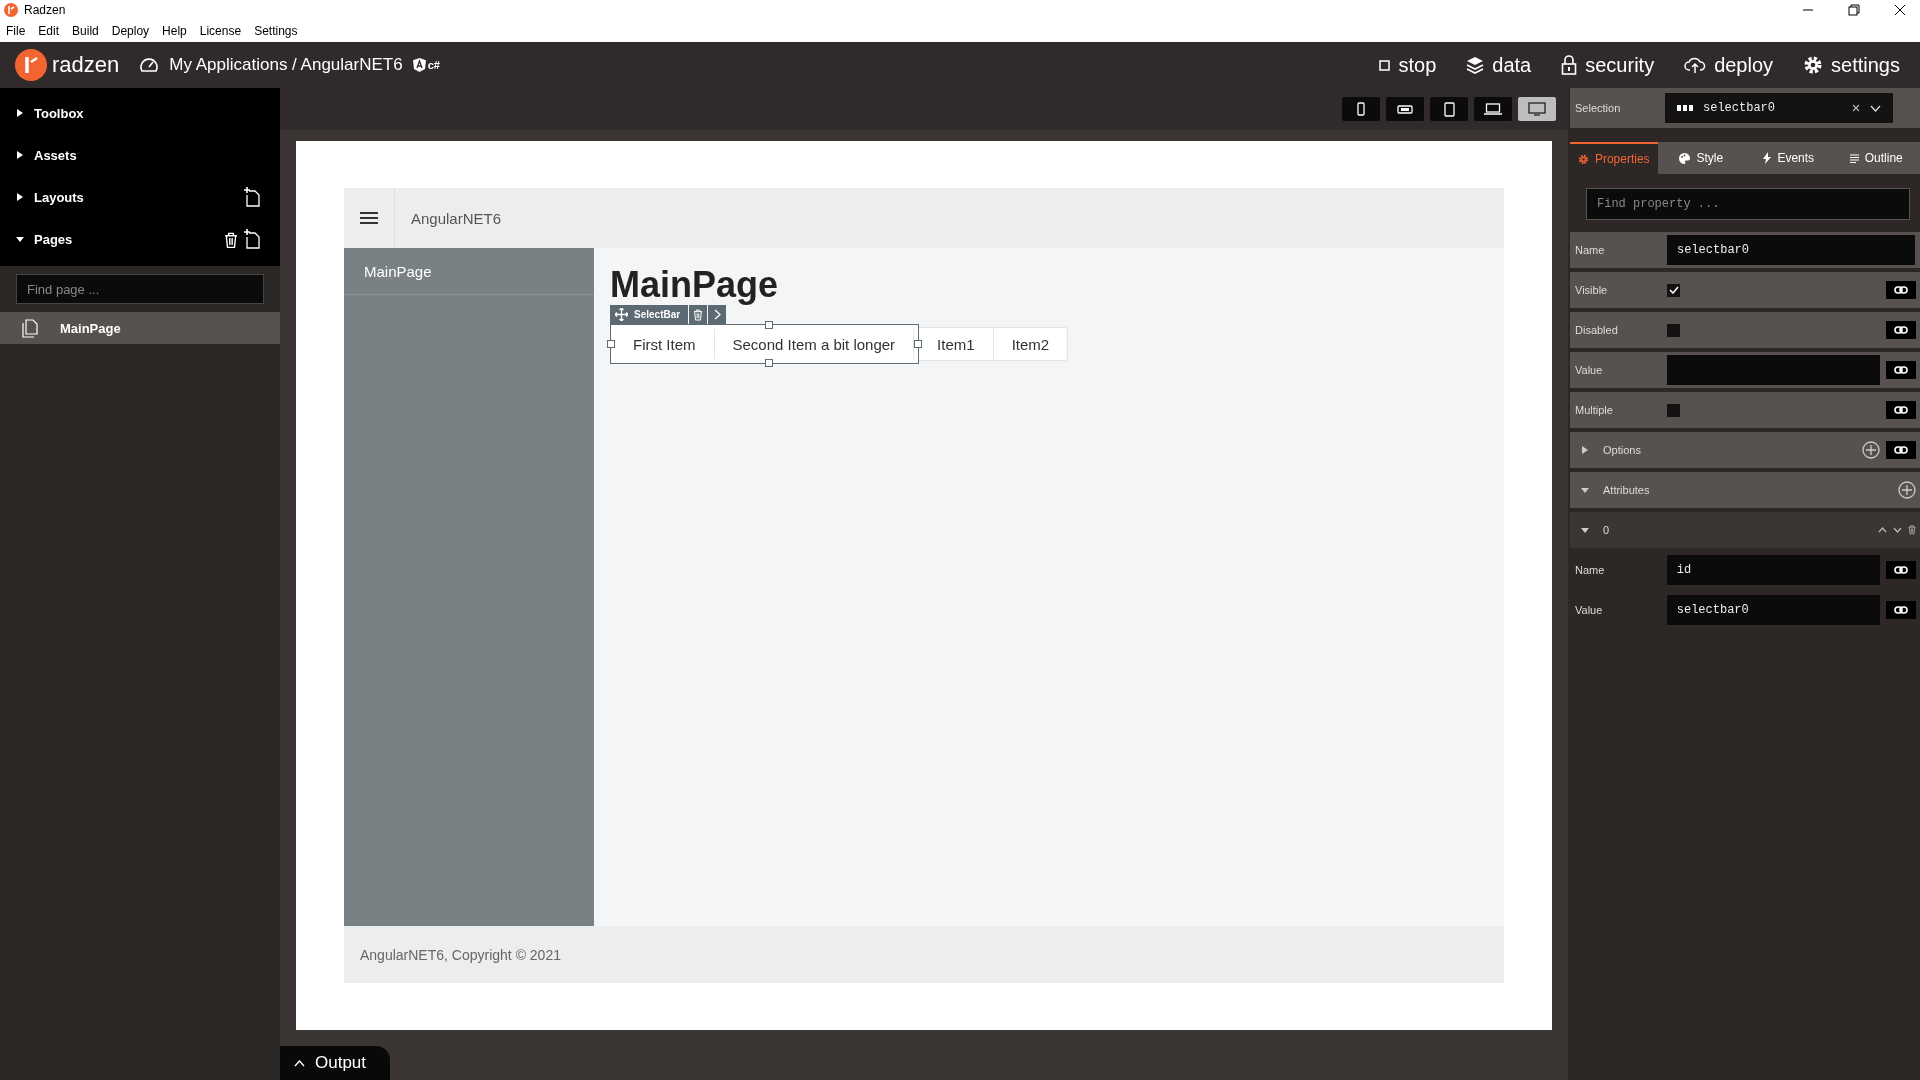 The width and height of the screenshot is (1920, 1080). What do you see at coordinates (50, 113) in the screenshot?
I see `section-header: Toolbox` at bounding box center [50, 113].